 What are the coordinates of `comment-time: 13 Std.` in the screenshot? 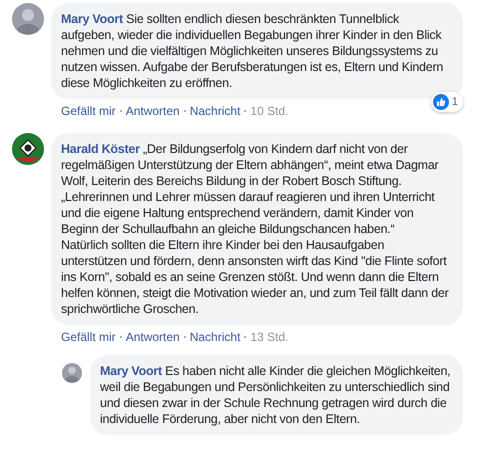 It's located at (269, 337).